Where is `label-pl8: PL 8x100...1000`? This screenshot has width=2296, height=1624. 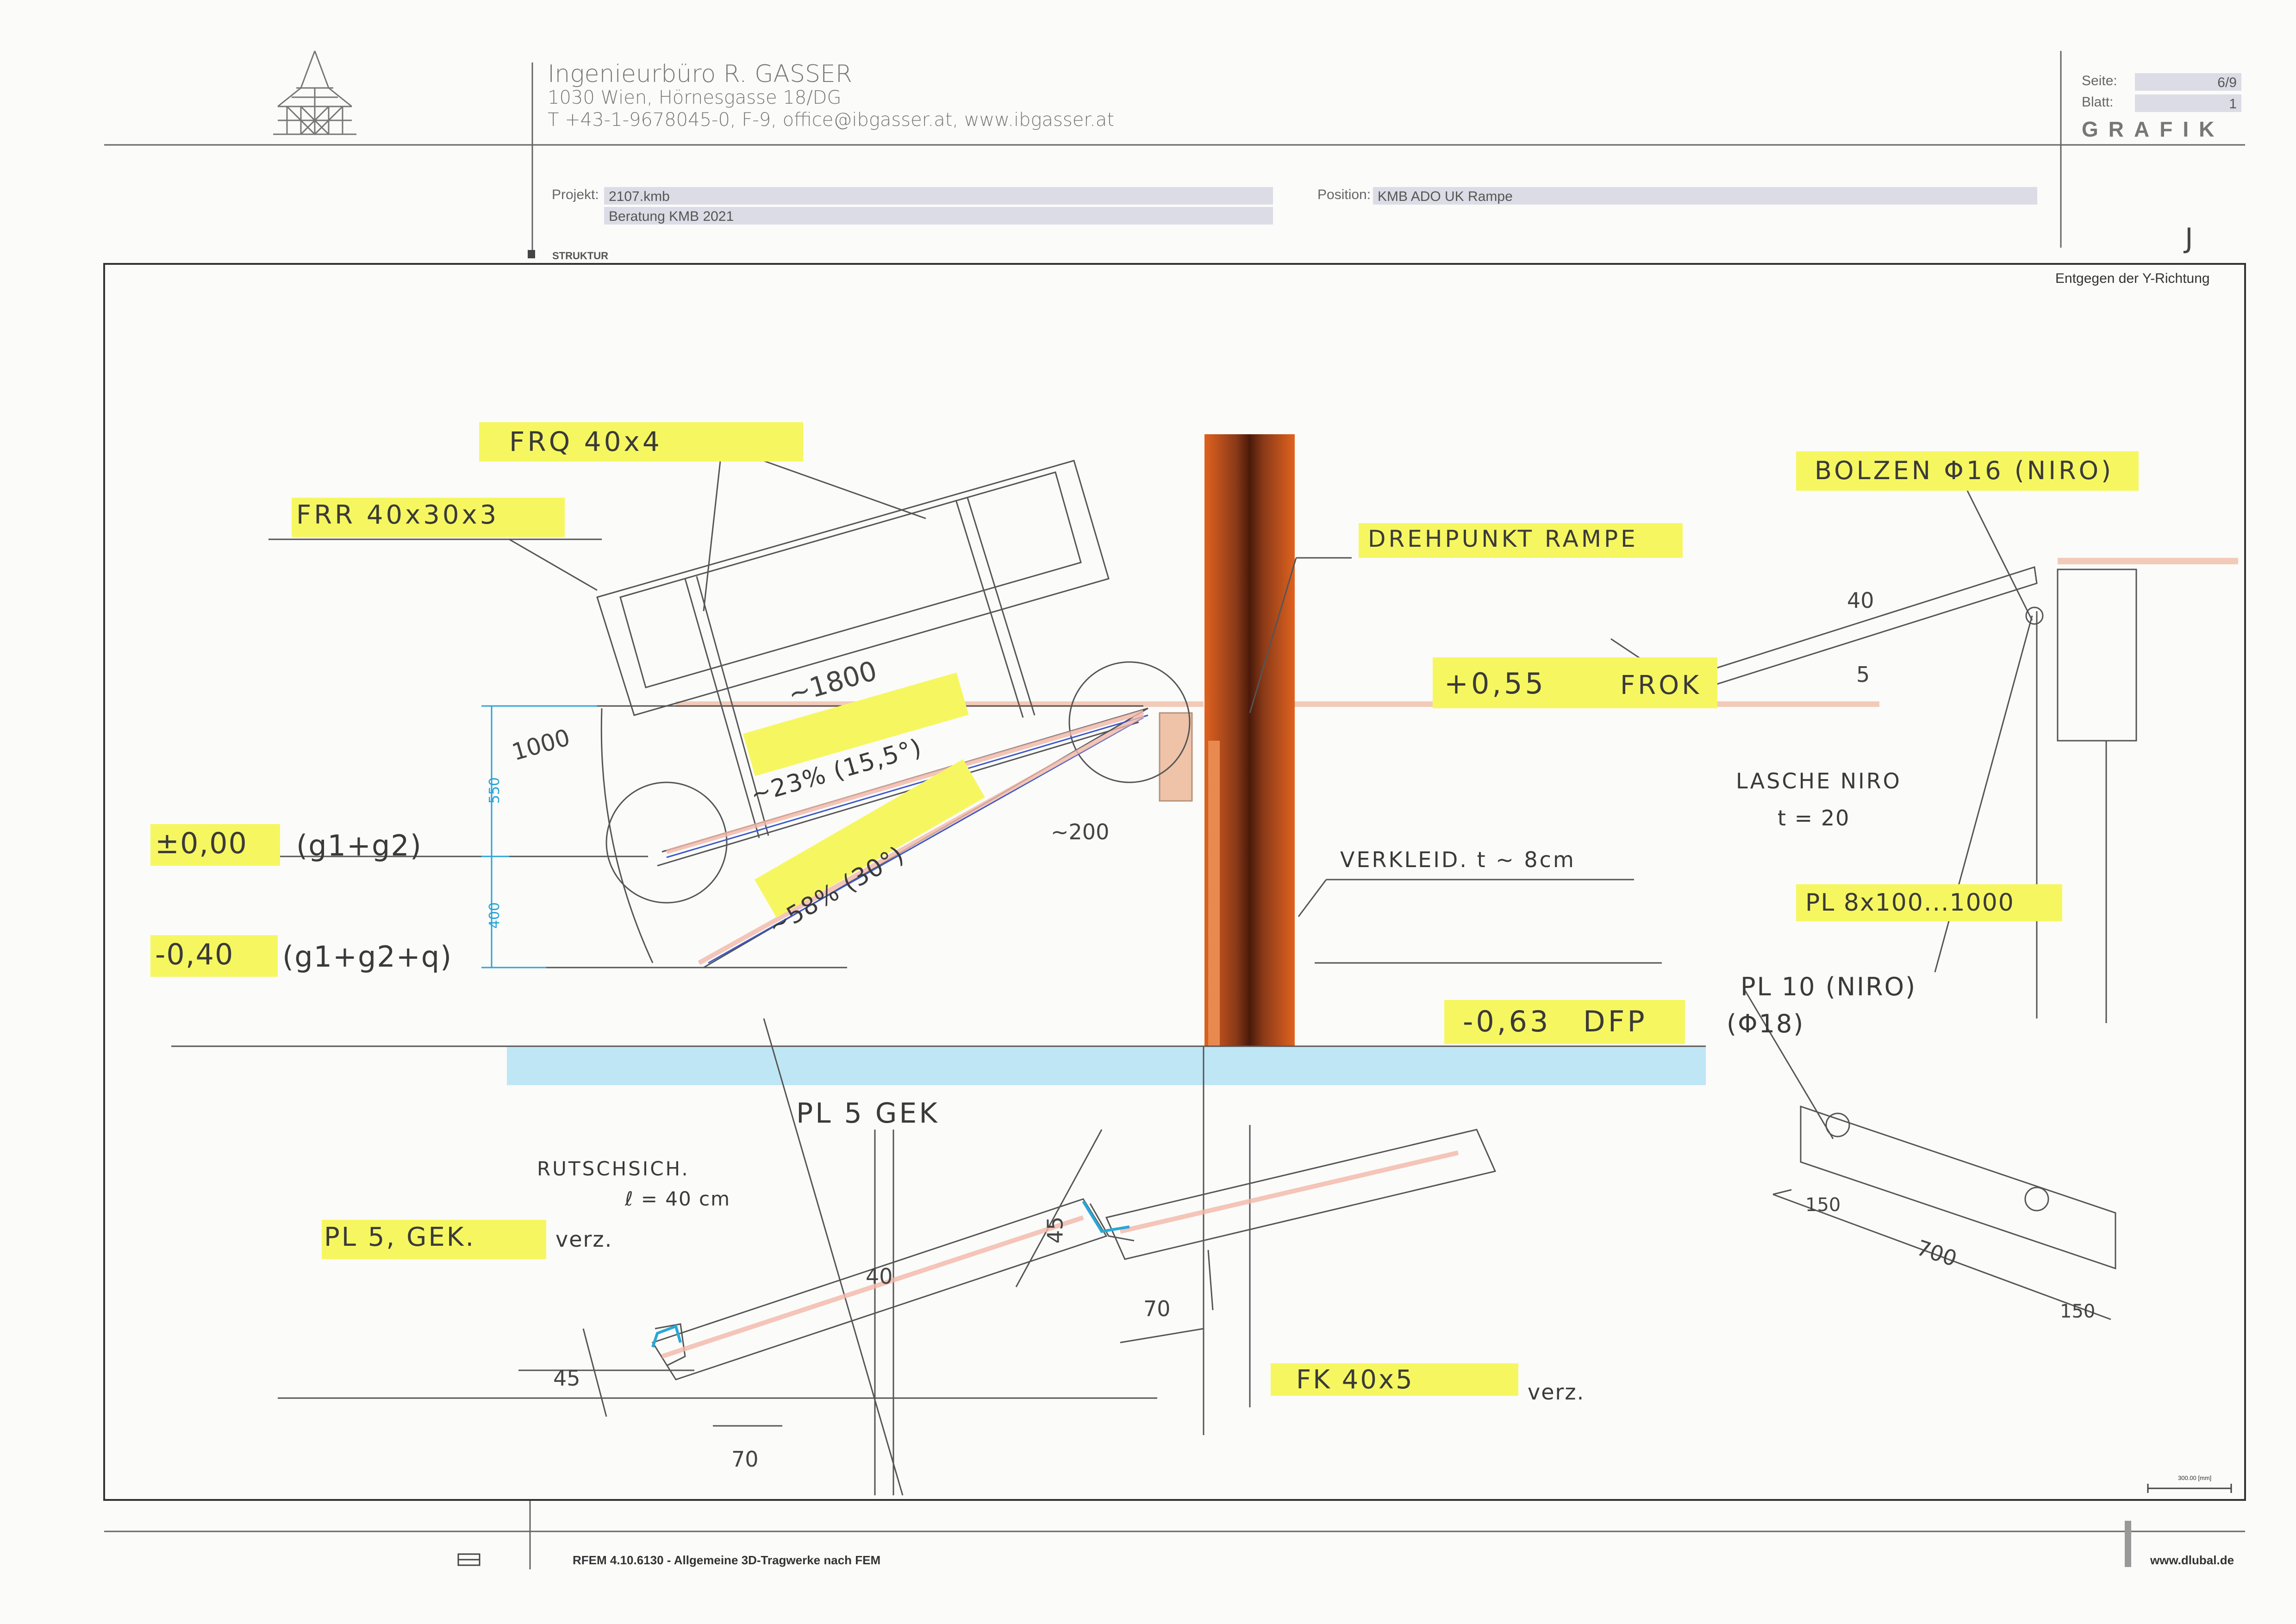 label-pl8: PL 8x100...1000 is located at coordinates (1910, 903).